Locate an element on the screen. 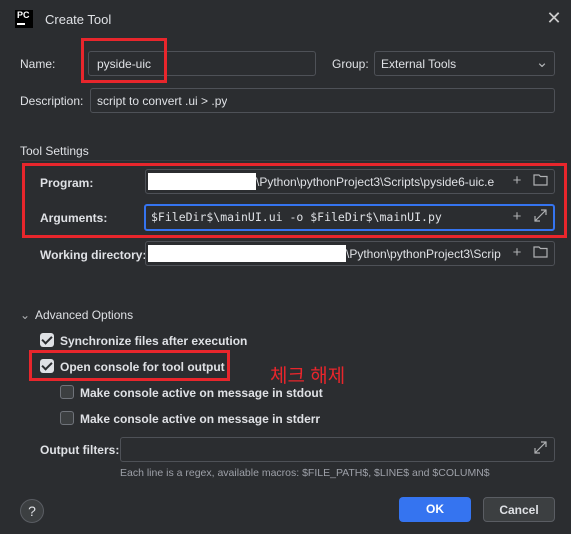 The image size is (571, 534). pycharm-logo-icon: PC is located at coordinates (24, 19).